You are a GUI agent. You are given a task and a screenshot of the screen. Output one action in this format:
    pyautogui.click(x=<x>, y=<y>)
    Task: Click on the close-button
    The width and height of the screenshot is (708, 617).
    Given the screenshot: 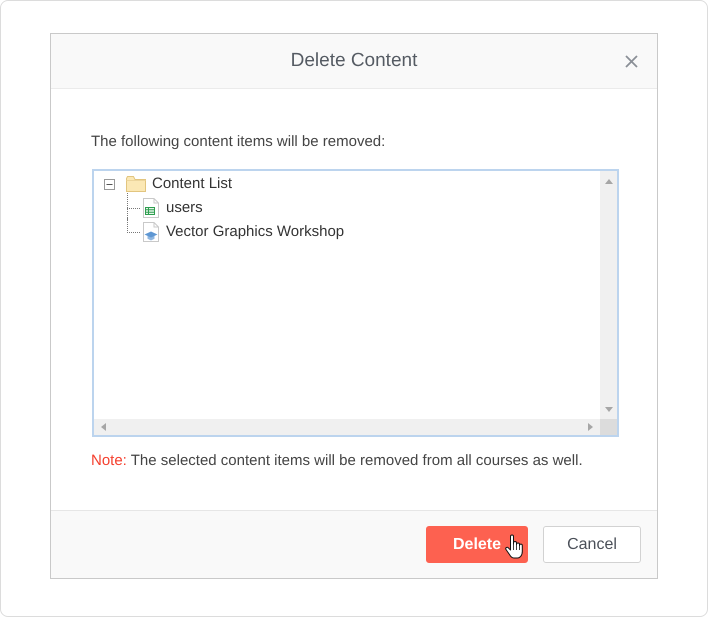 What is the action you would take?
    pyautogui.click(x=631, y=61)
    